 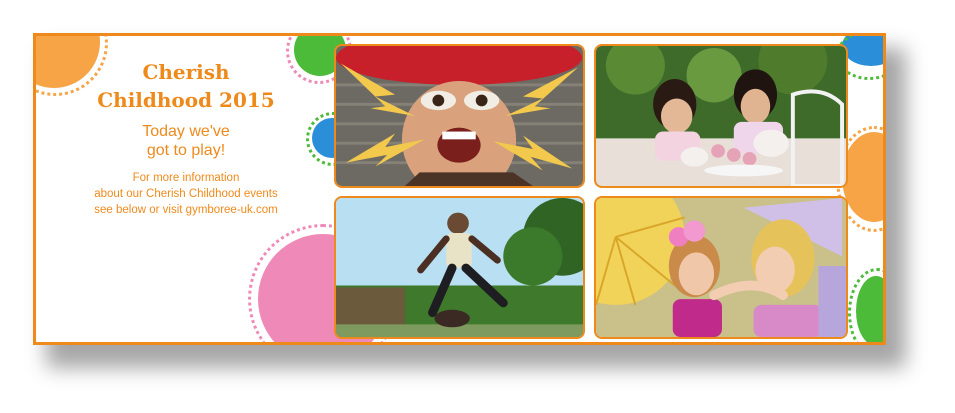 I want to click on photo-jumping-boy, so click(x=459, y=267).